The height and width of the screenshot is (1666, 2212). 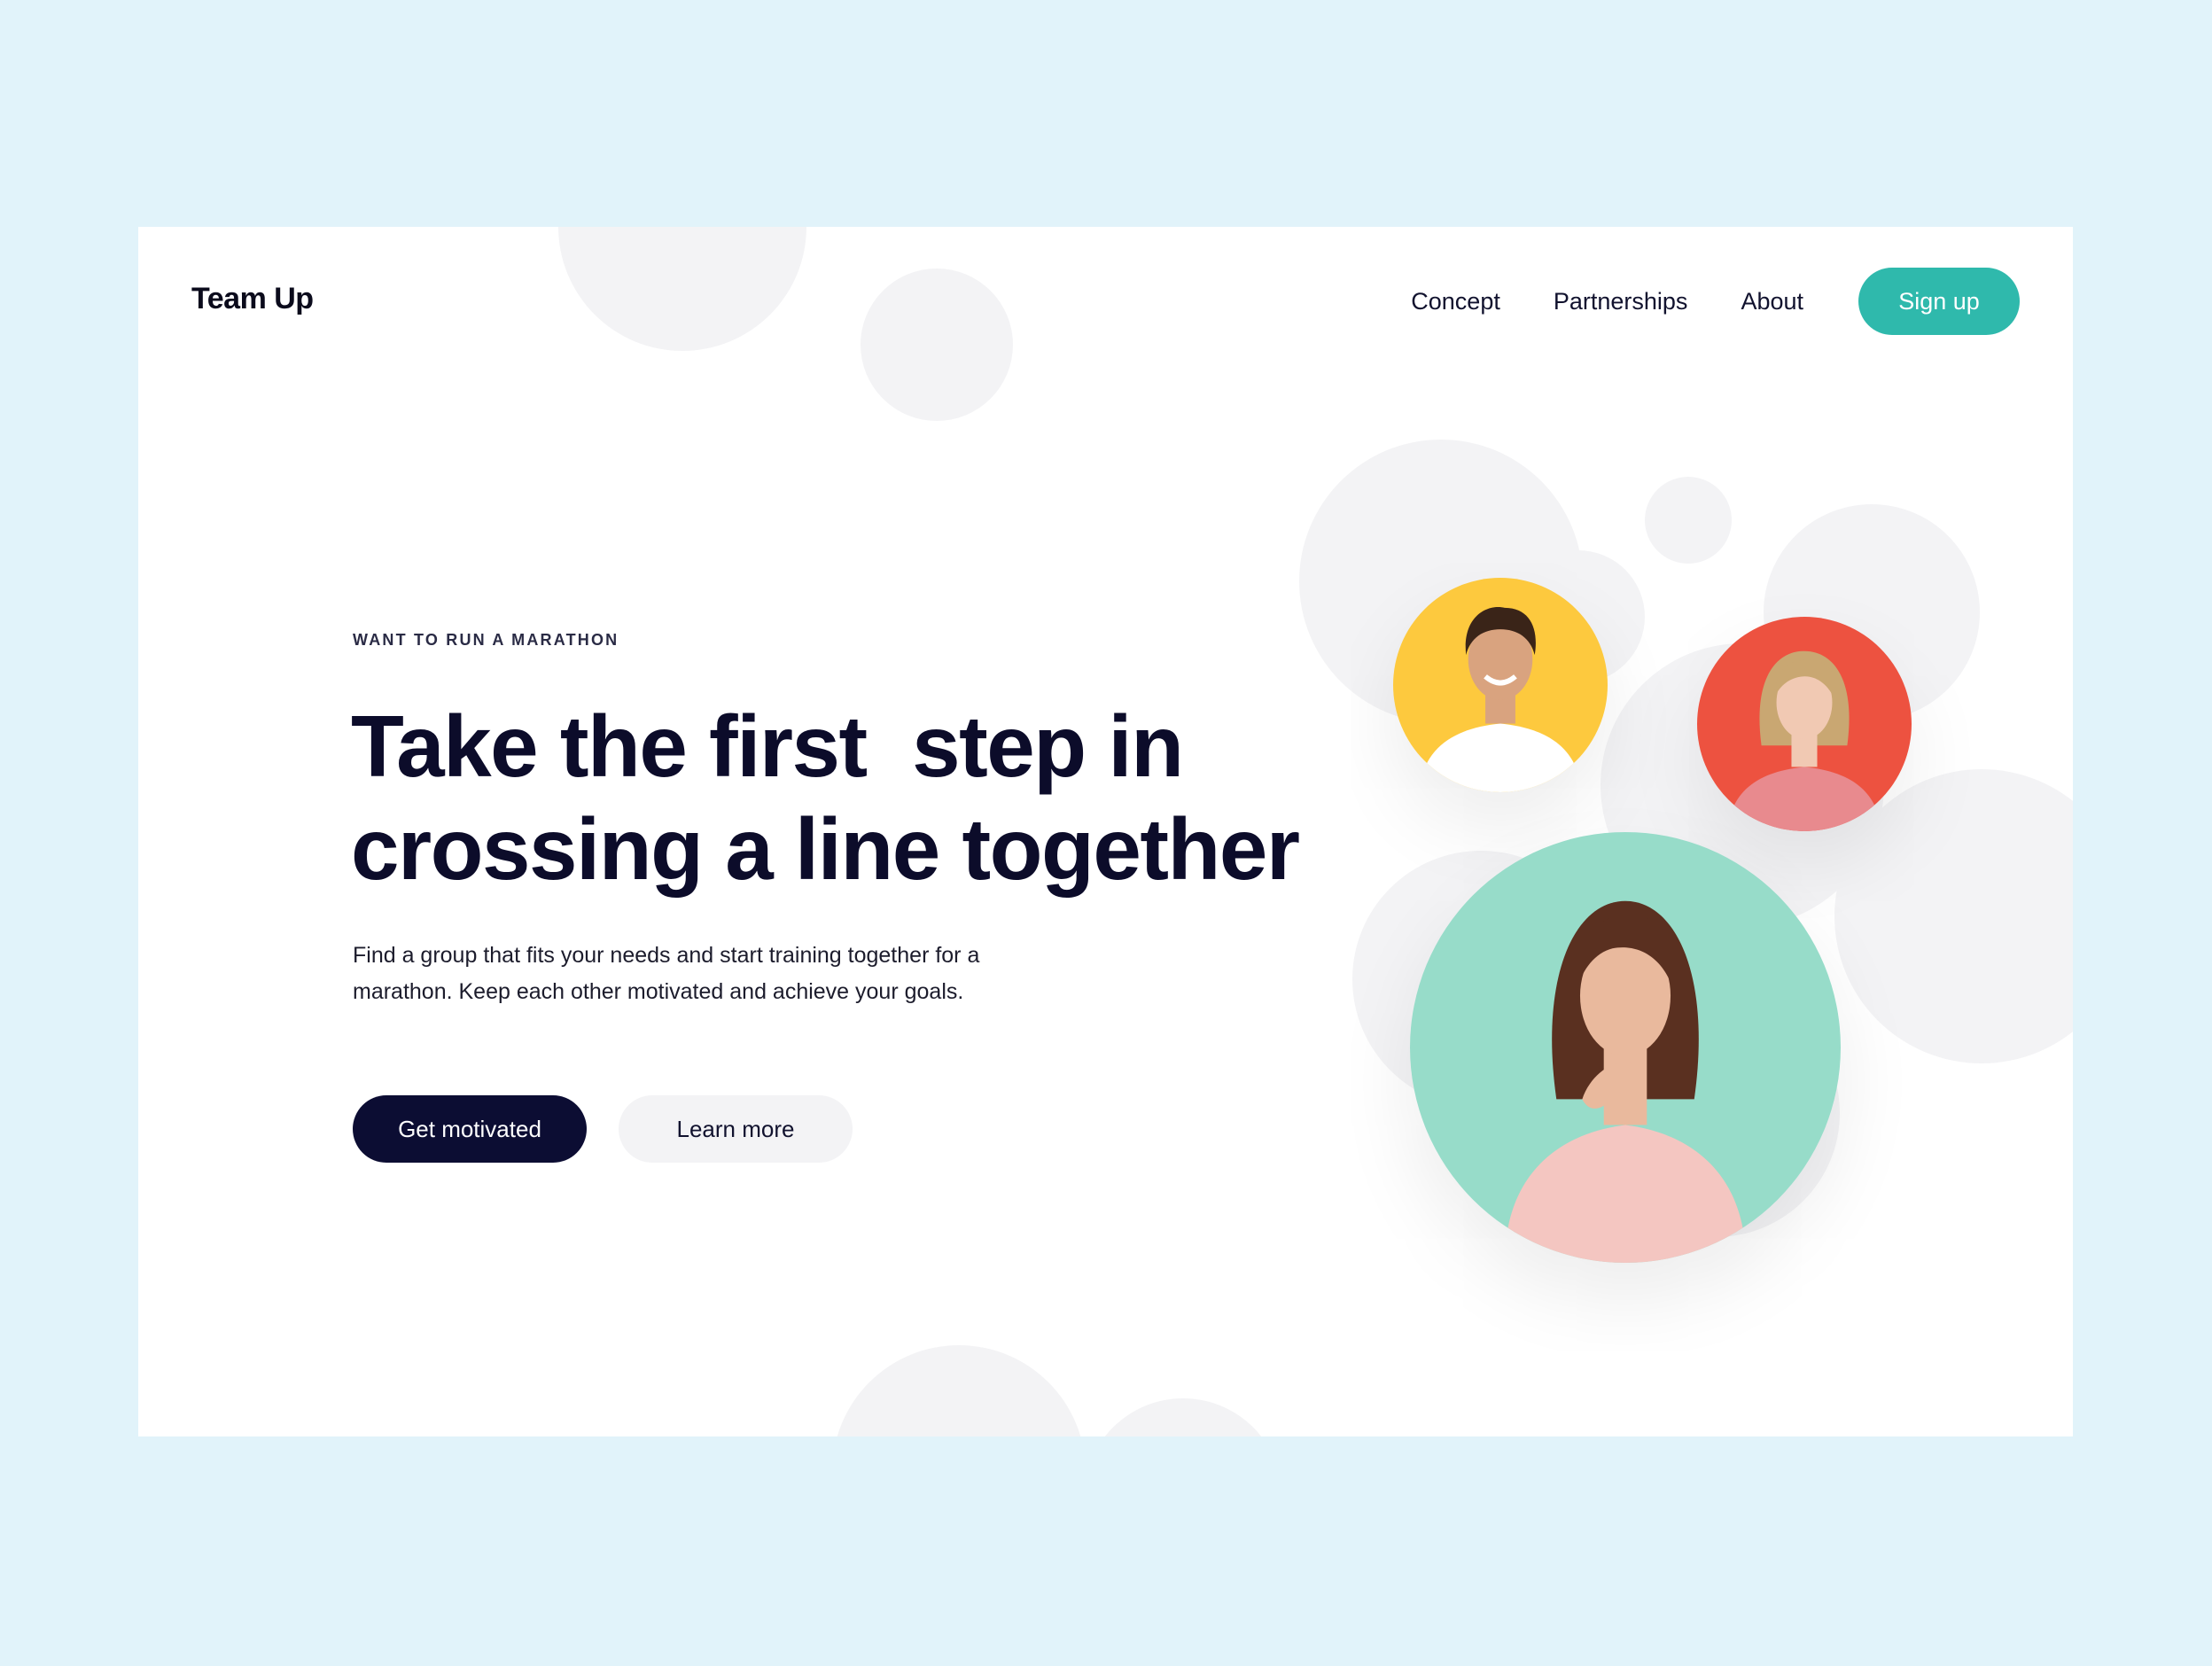 What do you see at coordinates (1455, 301) in the screenshot?
I see `nav-concept: Concept` at bounding box center [1455, 301].